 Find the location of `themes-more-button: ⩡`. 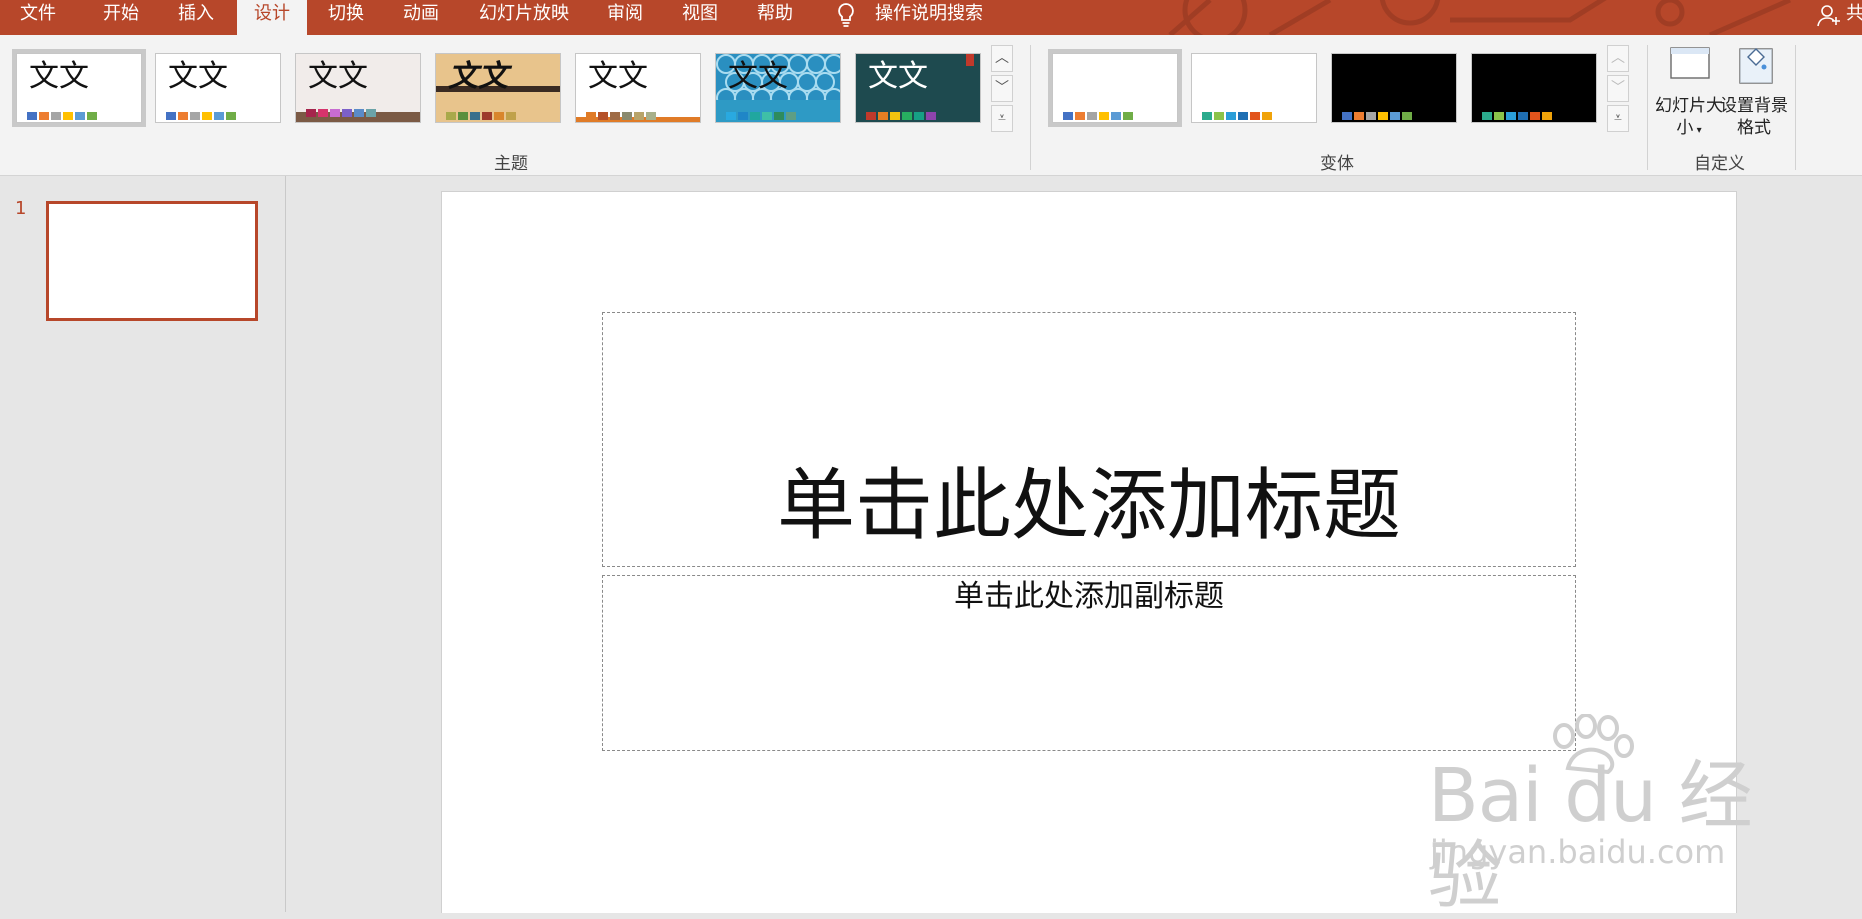

themes-more-button: ⩡ is located at coordinates (1002, 118).